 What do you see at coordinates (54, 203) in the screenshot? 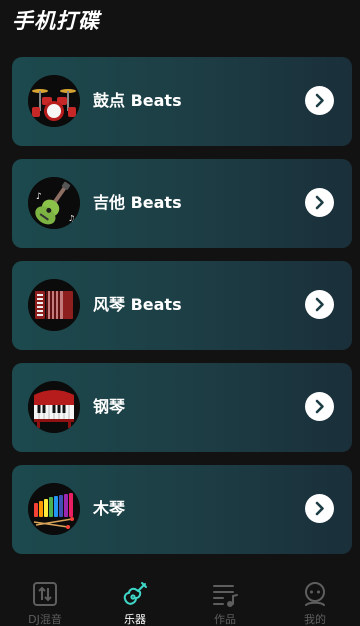
I see `guitar-icon: ♪ ♫` at bounding box center [54, 203].